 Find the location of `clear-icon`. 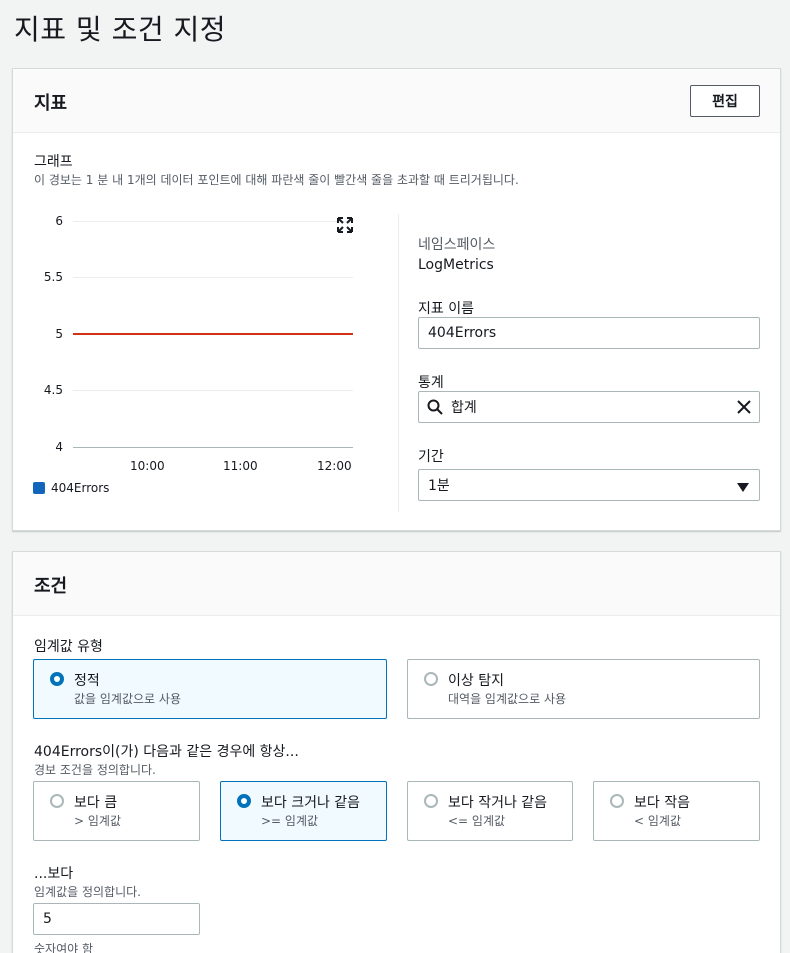

clear-icon is located at coordinates (744, 407).